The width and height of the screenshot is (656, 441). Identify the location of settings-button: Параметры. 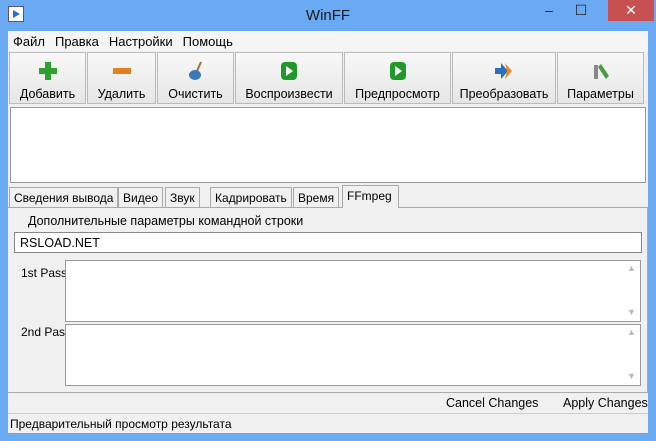
(600, 78).